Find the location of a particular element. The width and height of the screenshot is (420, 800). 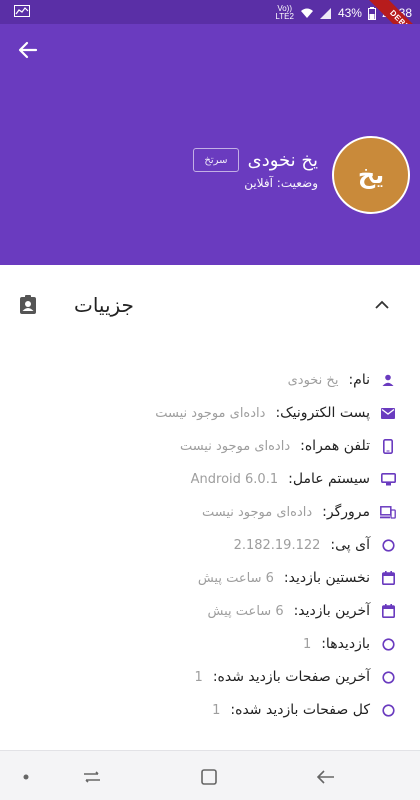

battery-percent: 43% is located at coordinates (349, 13).